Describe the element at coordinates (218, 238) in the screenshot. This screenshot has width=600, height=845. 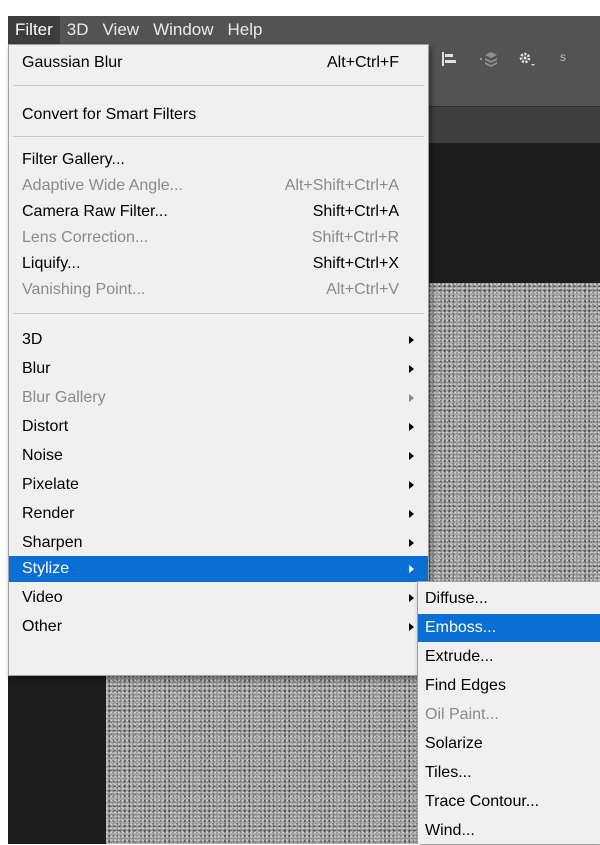
I see `menu-item-lens-correction: Lens Correction... Shift+Ctrl+R` at that location.